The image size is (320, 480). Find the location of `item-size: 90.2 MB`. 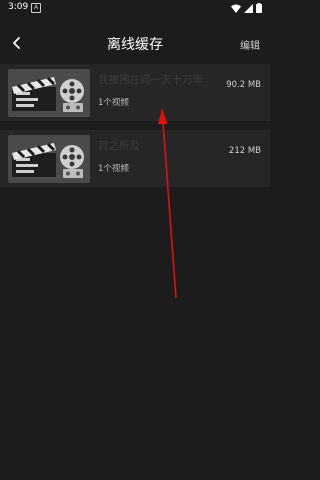

item-size: 90.2 MB is located at coordinates (243, 85).